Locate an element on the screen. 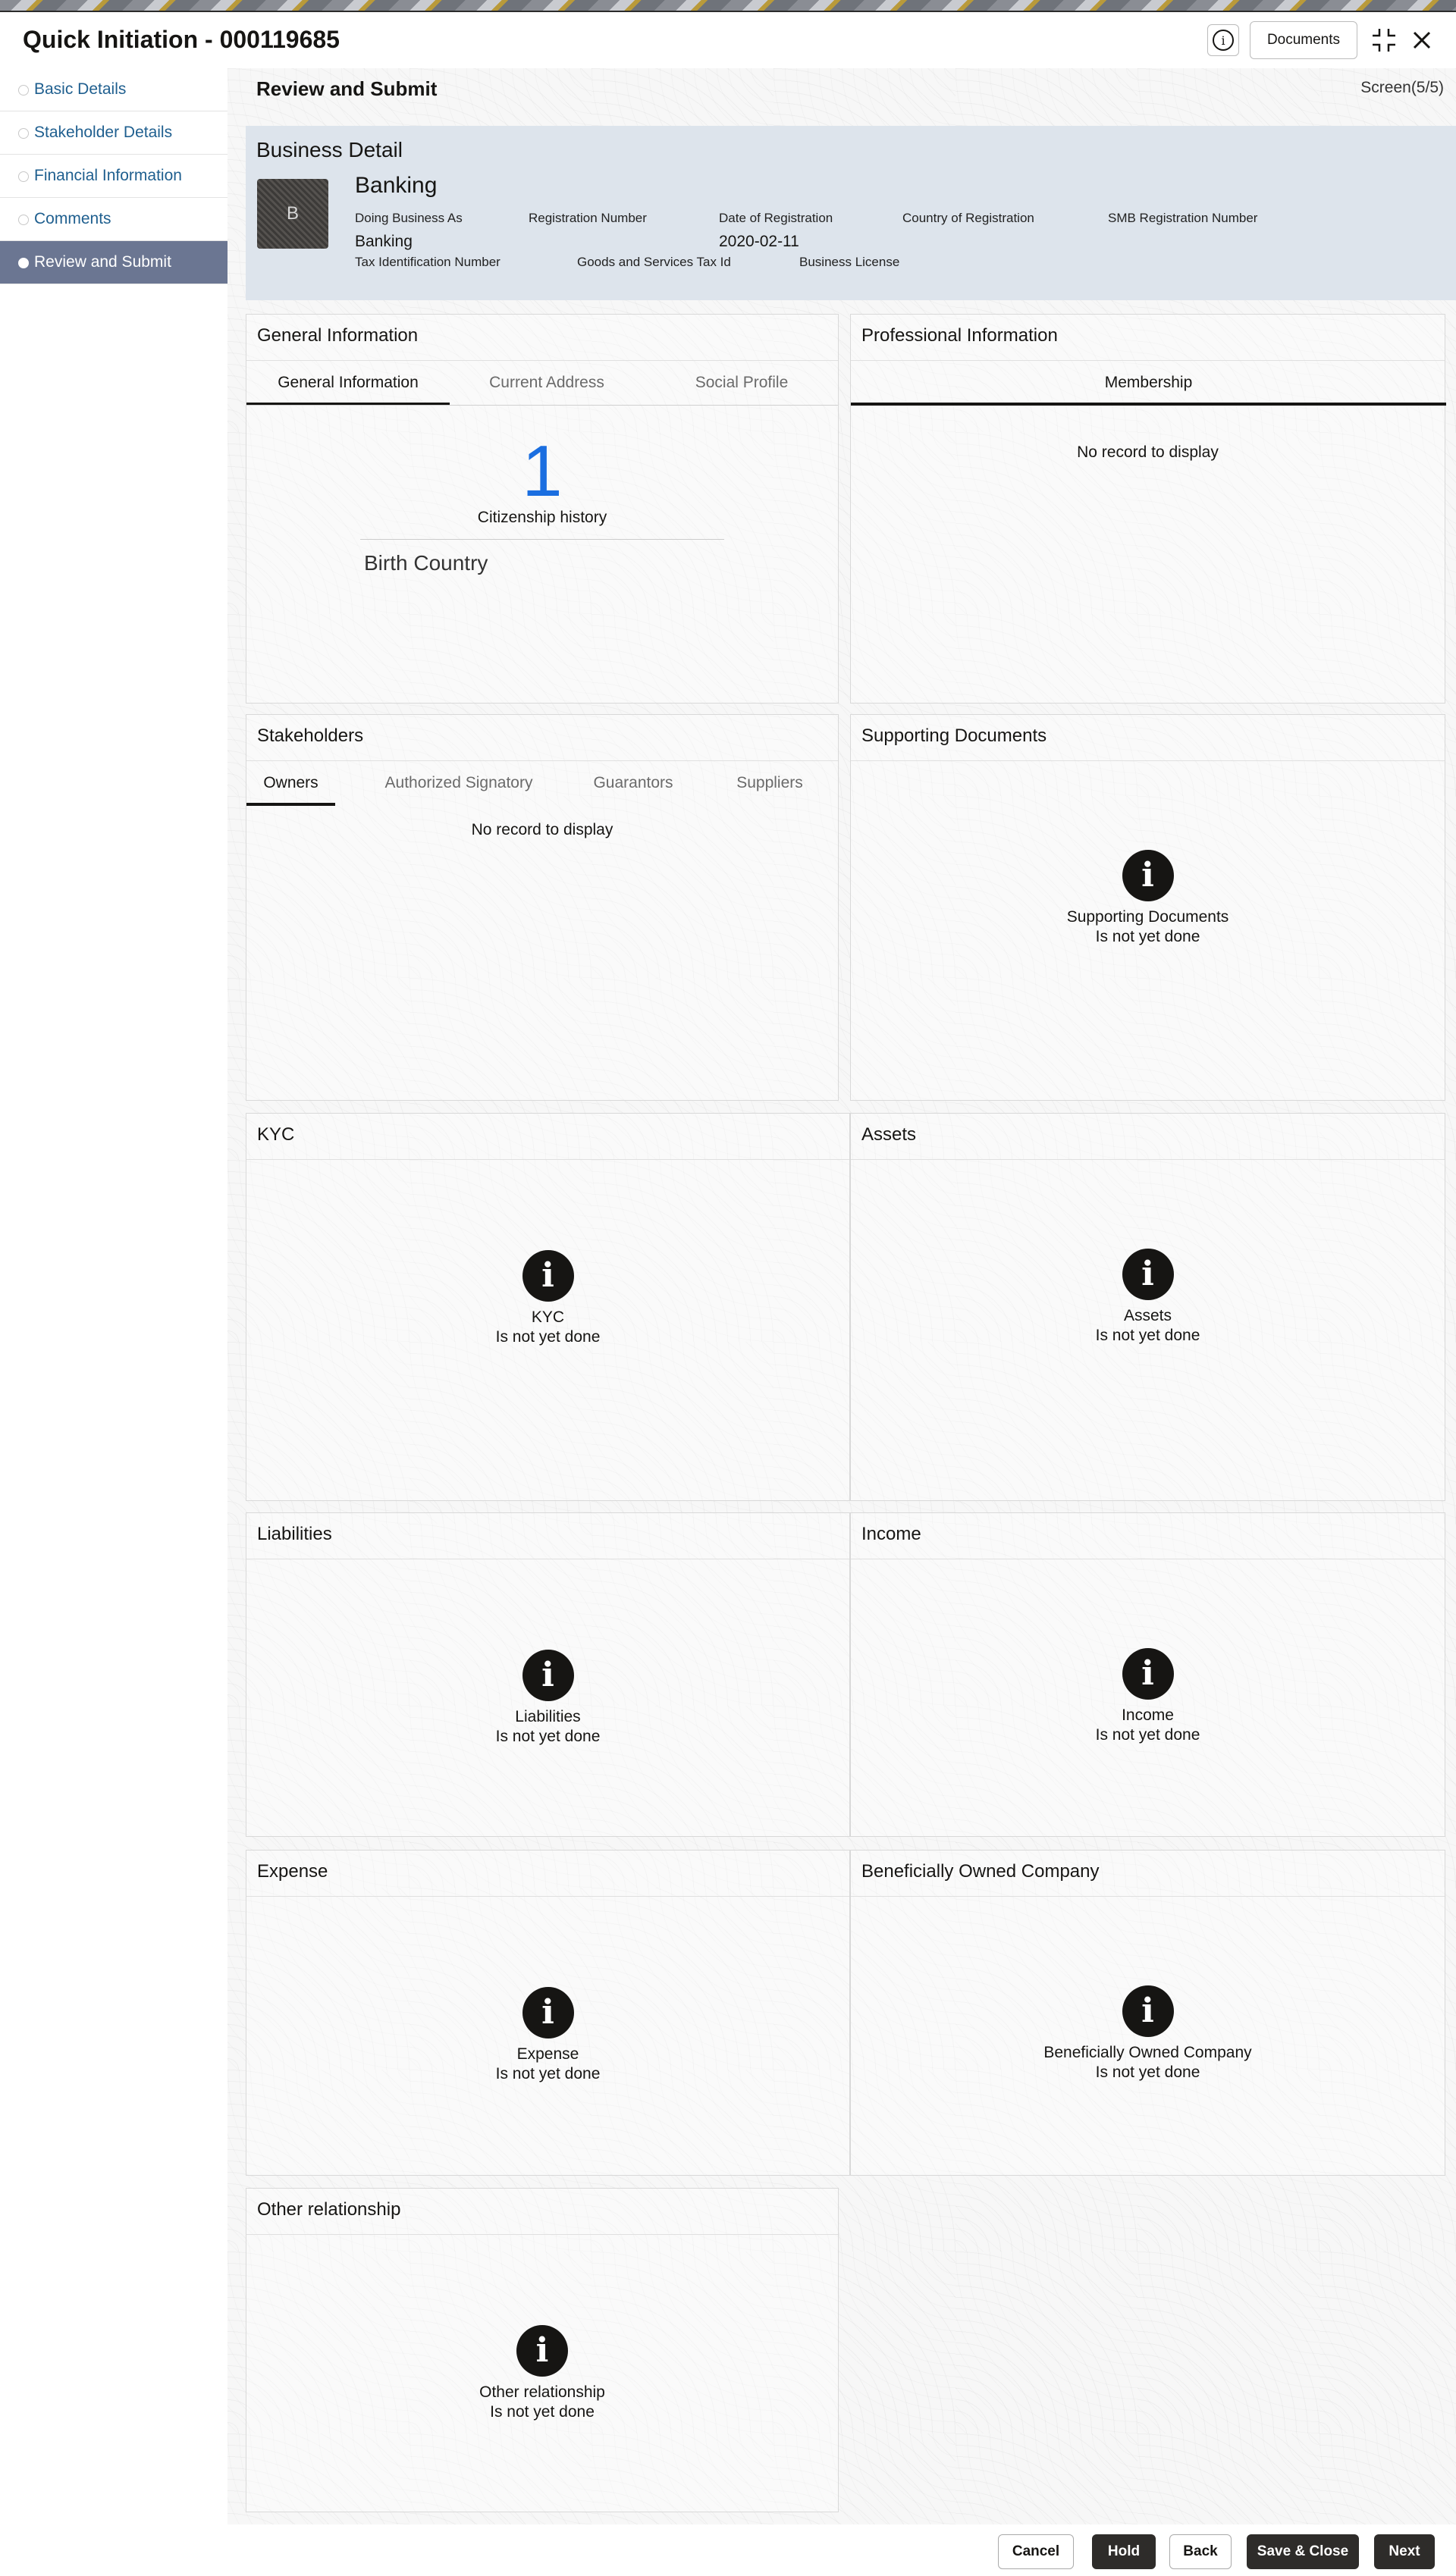  page-title: Review and Submit is located at coordinates (347, 89).